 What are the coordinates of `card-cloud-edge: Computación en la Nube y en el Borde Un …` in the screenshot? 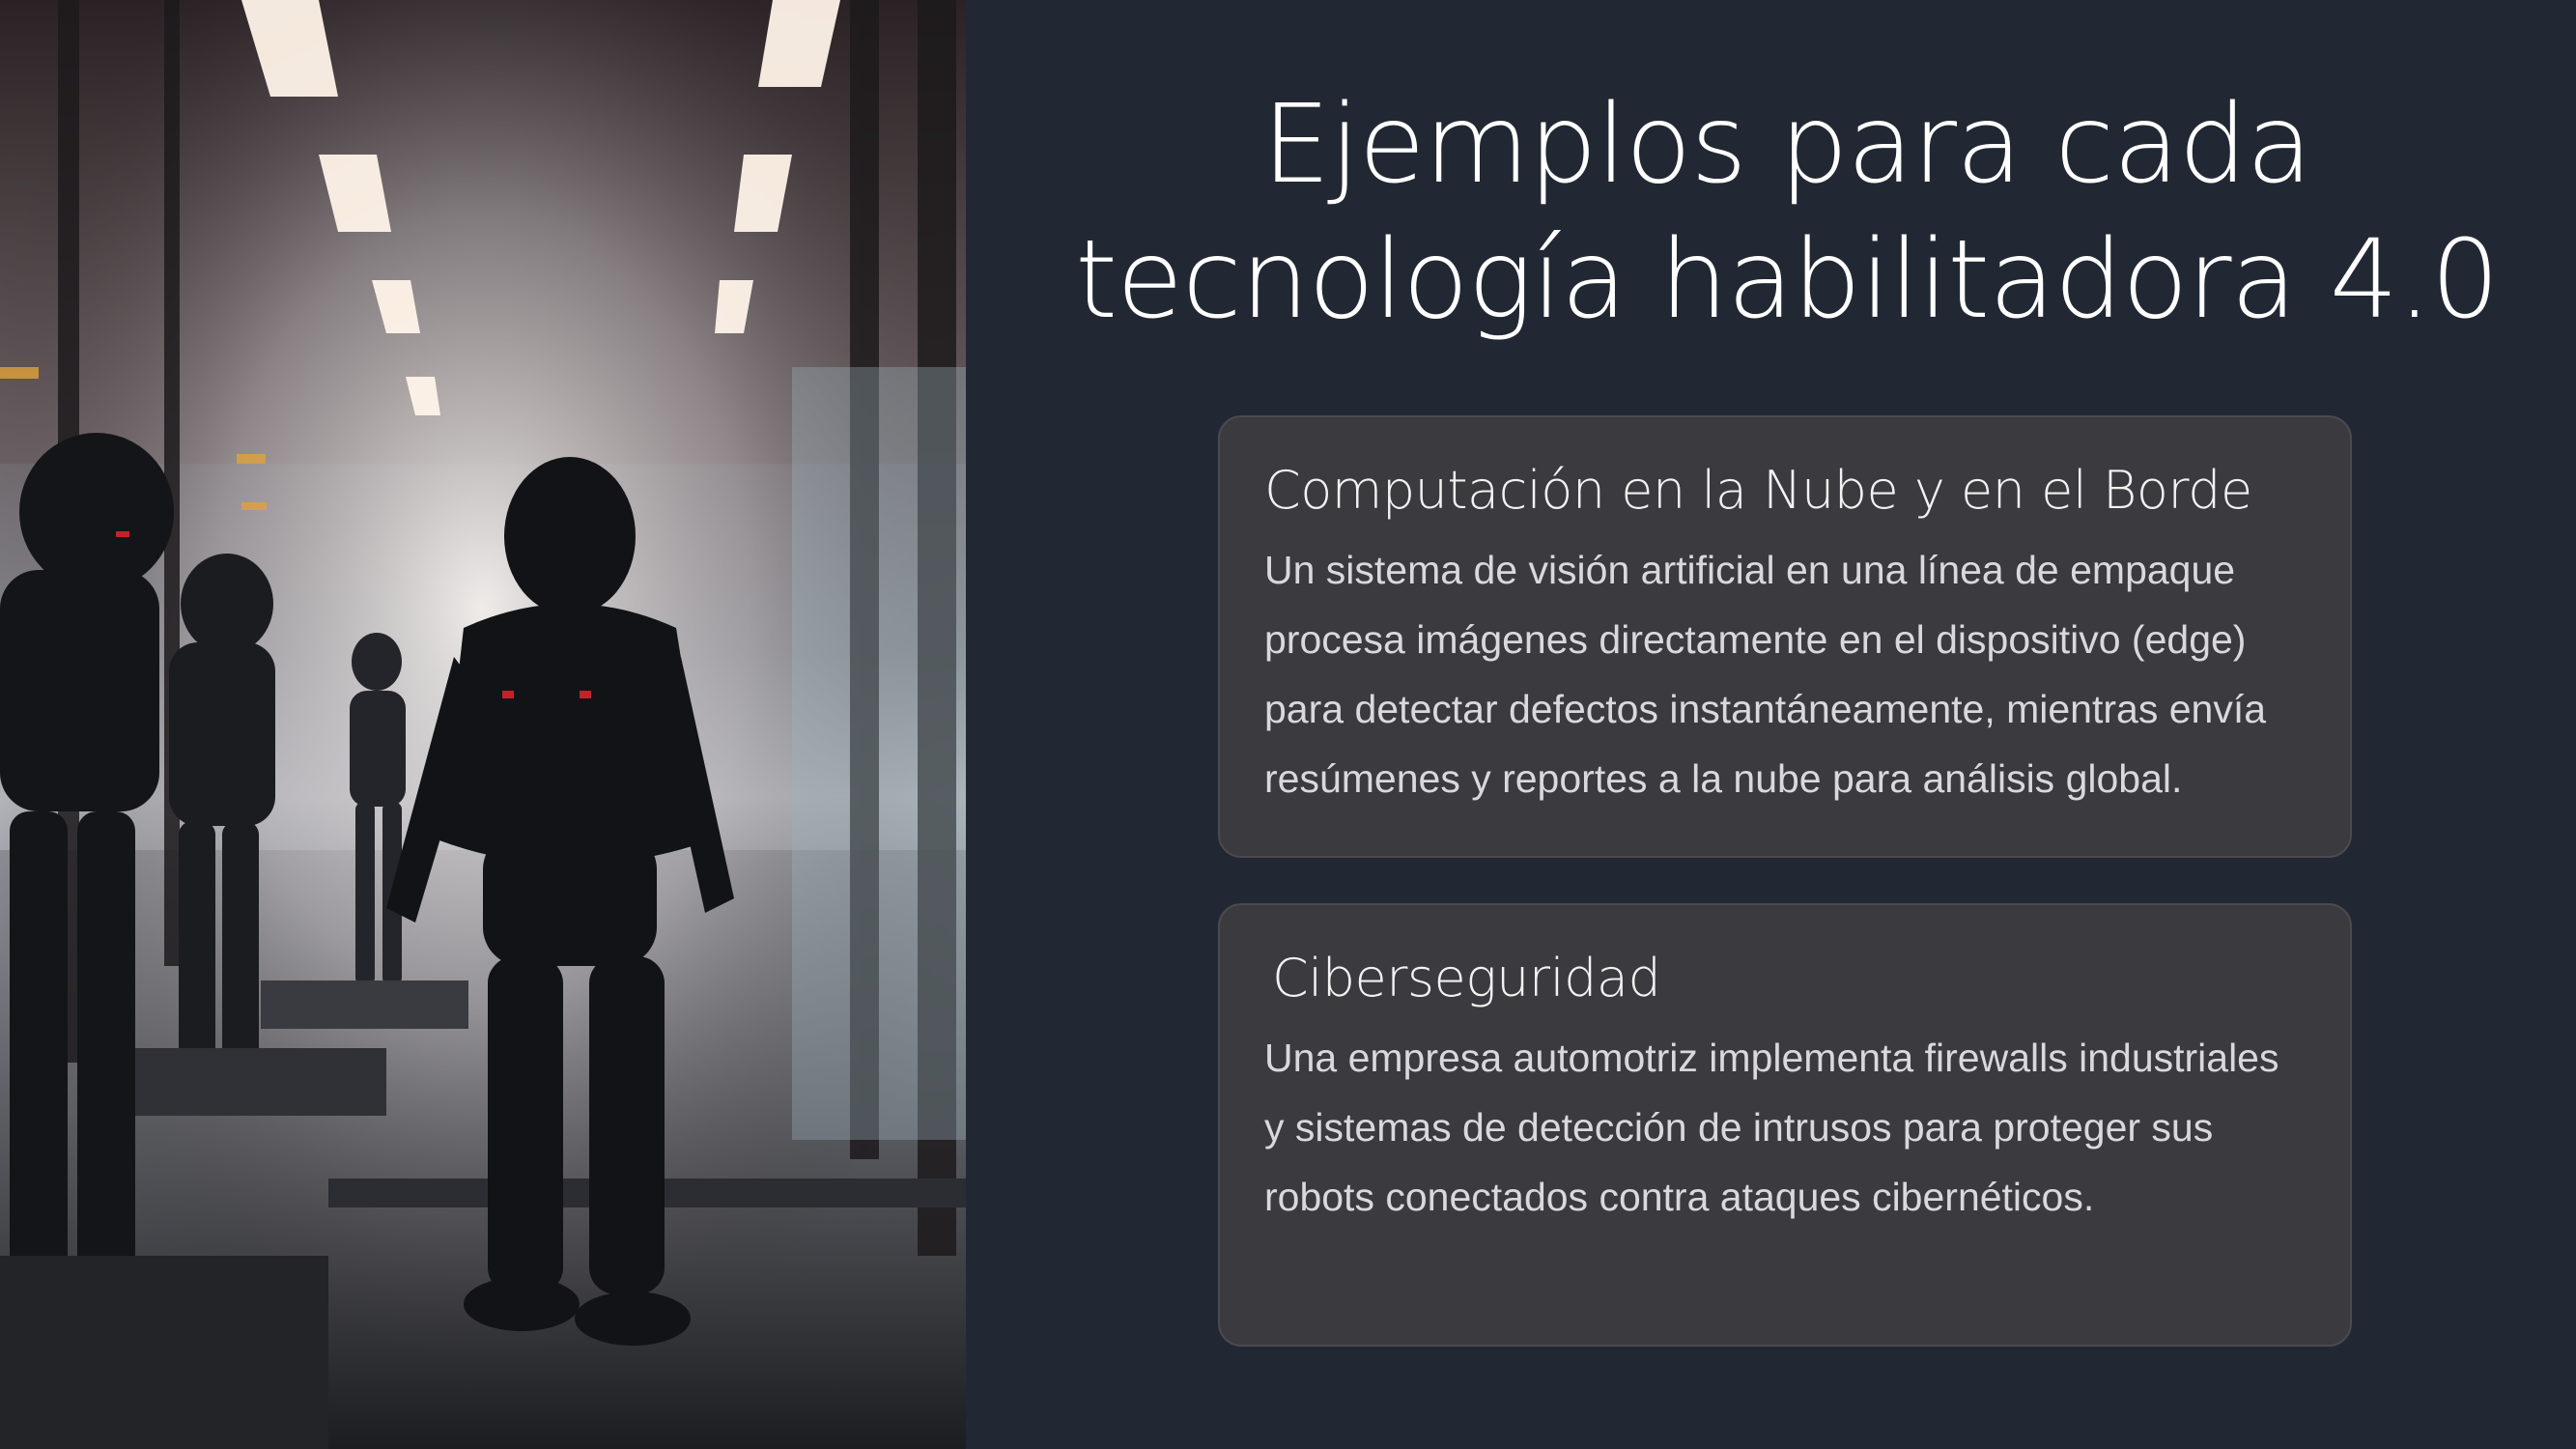 It's located at (1785, 636).